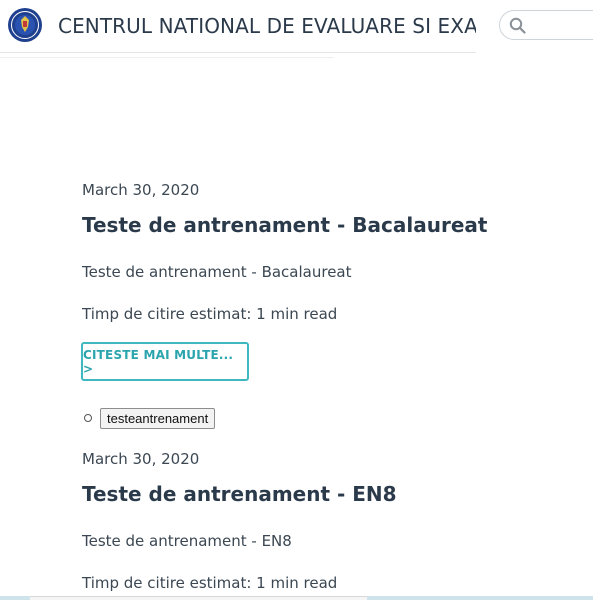  Describe the element at coordinates (165, 361) in the screenshot. I see `read-more-button: CITESTE MAI MULTE... >` at that location.